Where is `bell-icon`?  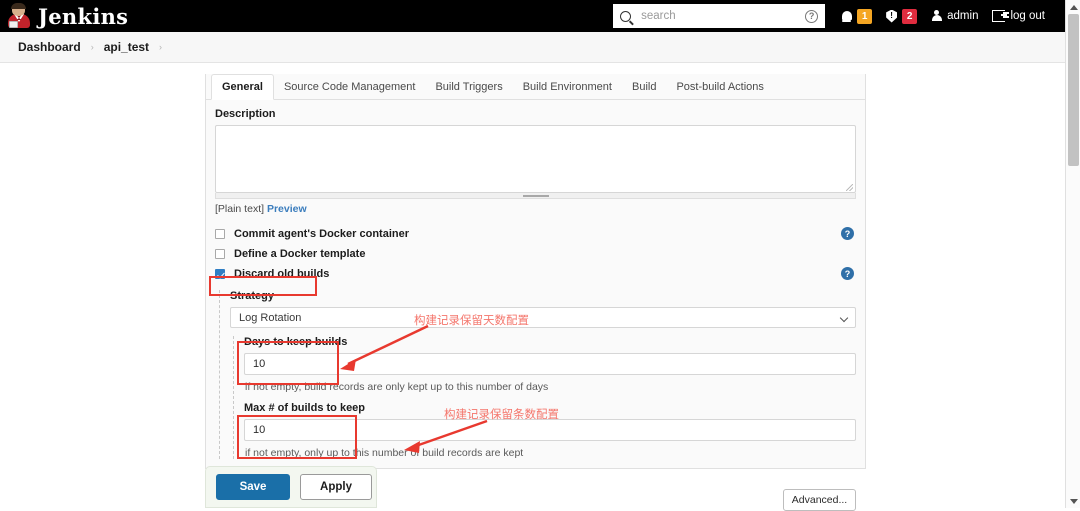
bell-icon is located at coordinates (846, 16).